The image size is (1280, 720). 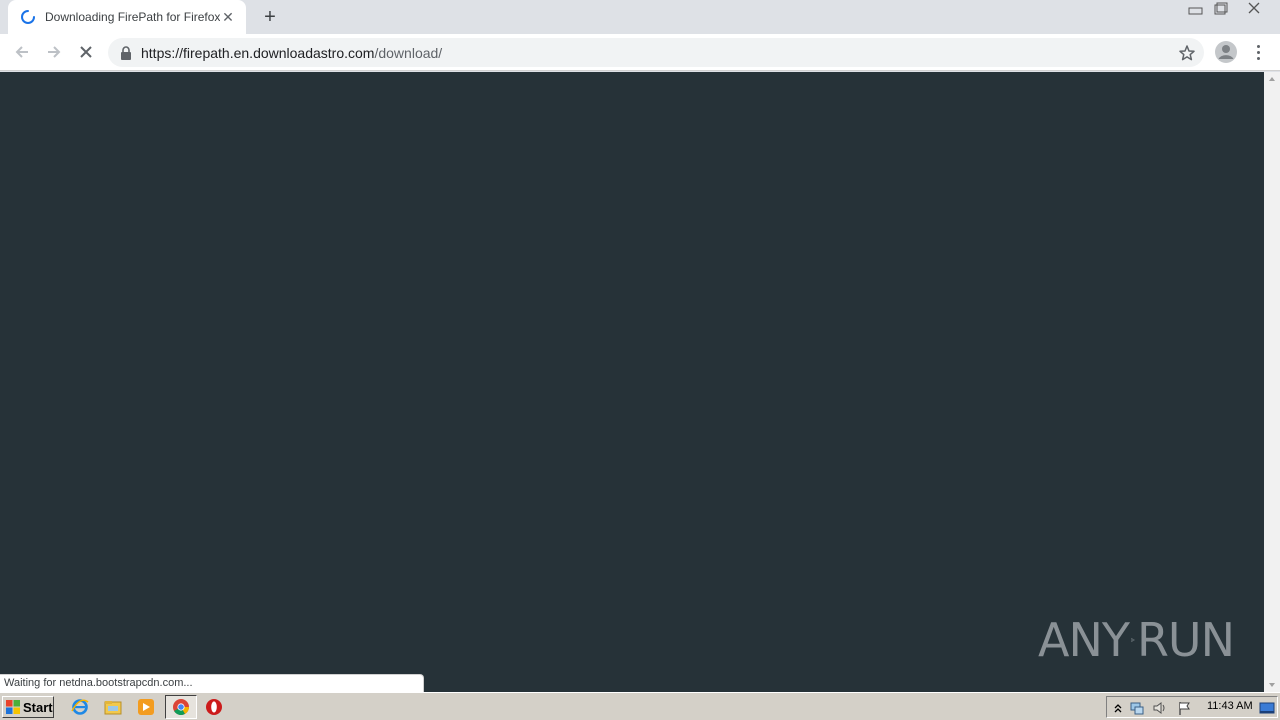 What do you see at coordinates (270, 17) in the screenshot?
I see `new-tab-button: +` at bounding box center [270, 17].